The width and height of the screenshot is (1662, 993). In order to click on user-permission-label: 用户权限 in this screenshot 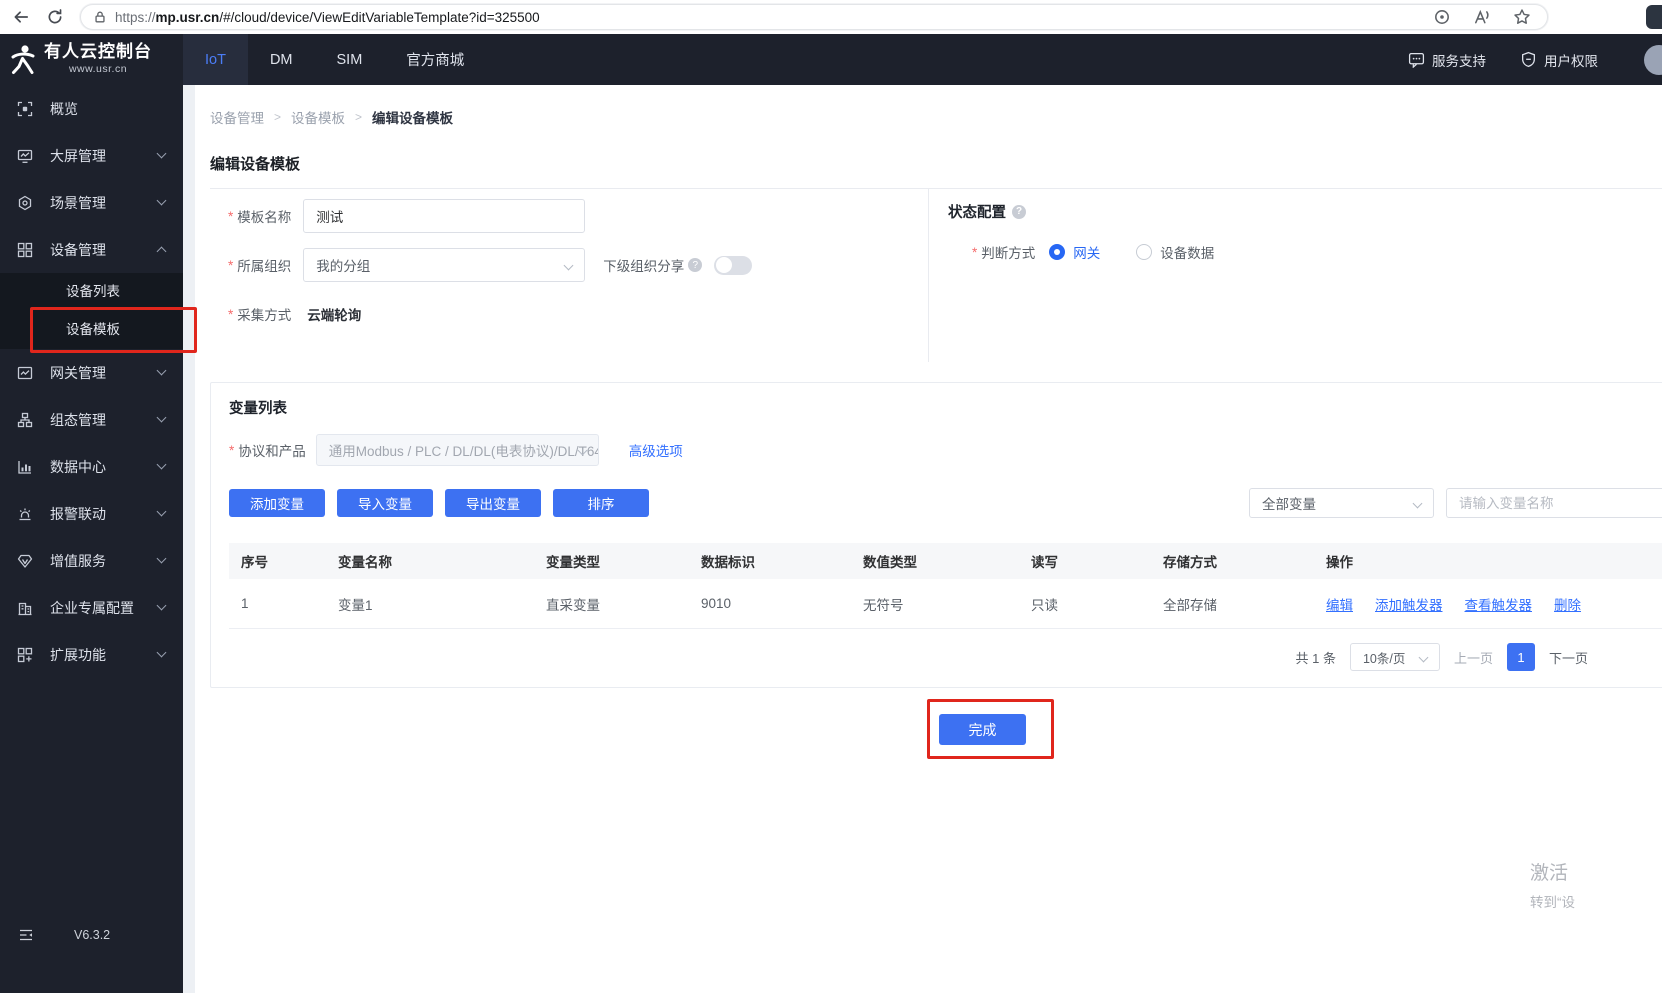, I will do `click(1571, 61)`.